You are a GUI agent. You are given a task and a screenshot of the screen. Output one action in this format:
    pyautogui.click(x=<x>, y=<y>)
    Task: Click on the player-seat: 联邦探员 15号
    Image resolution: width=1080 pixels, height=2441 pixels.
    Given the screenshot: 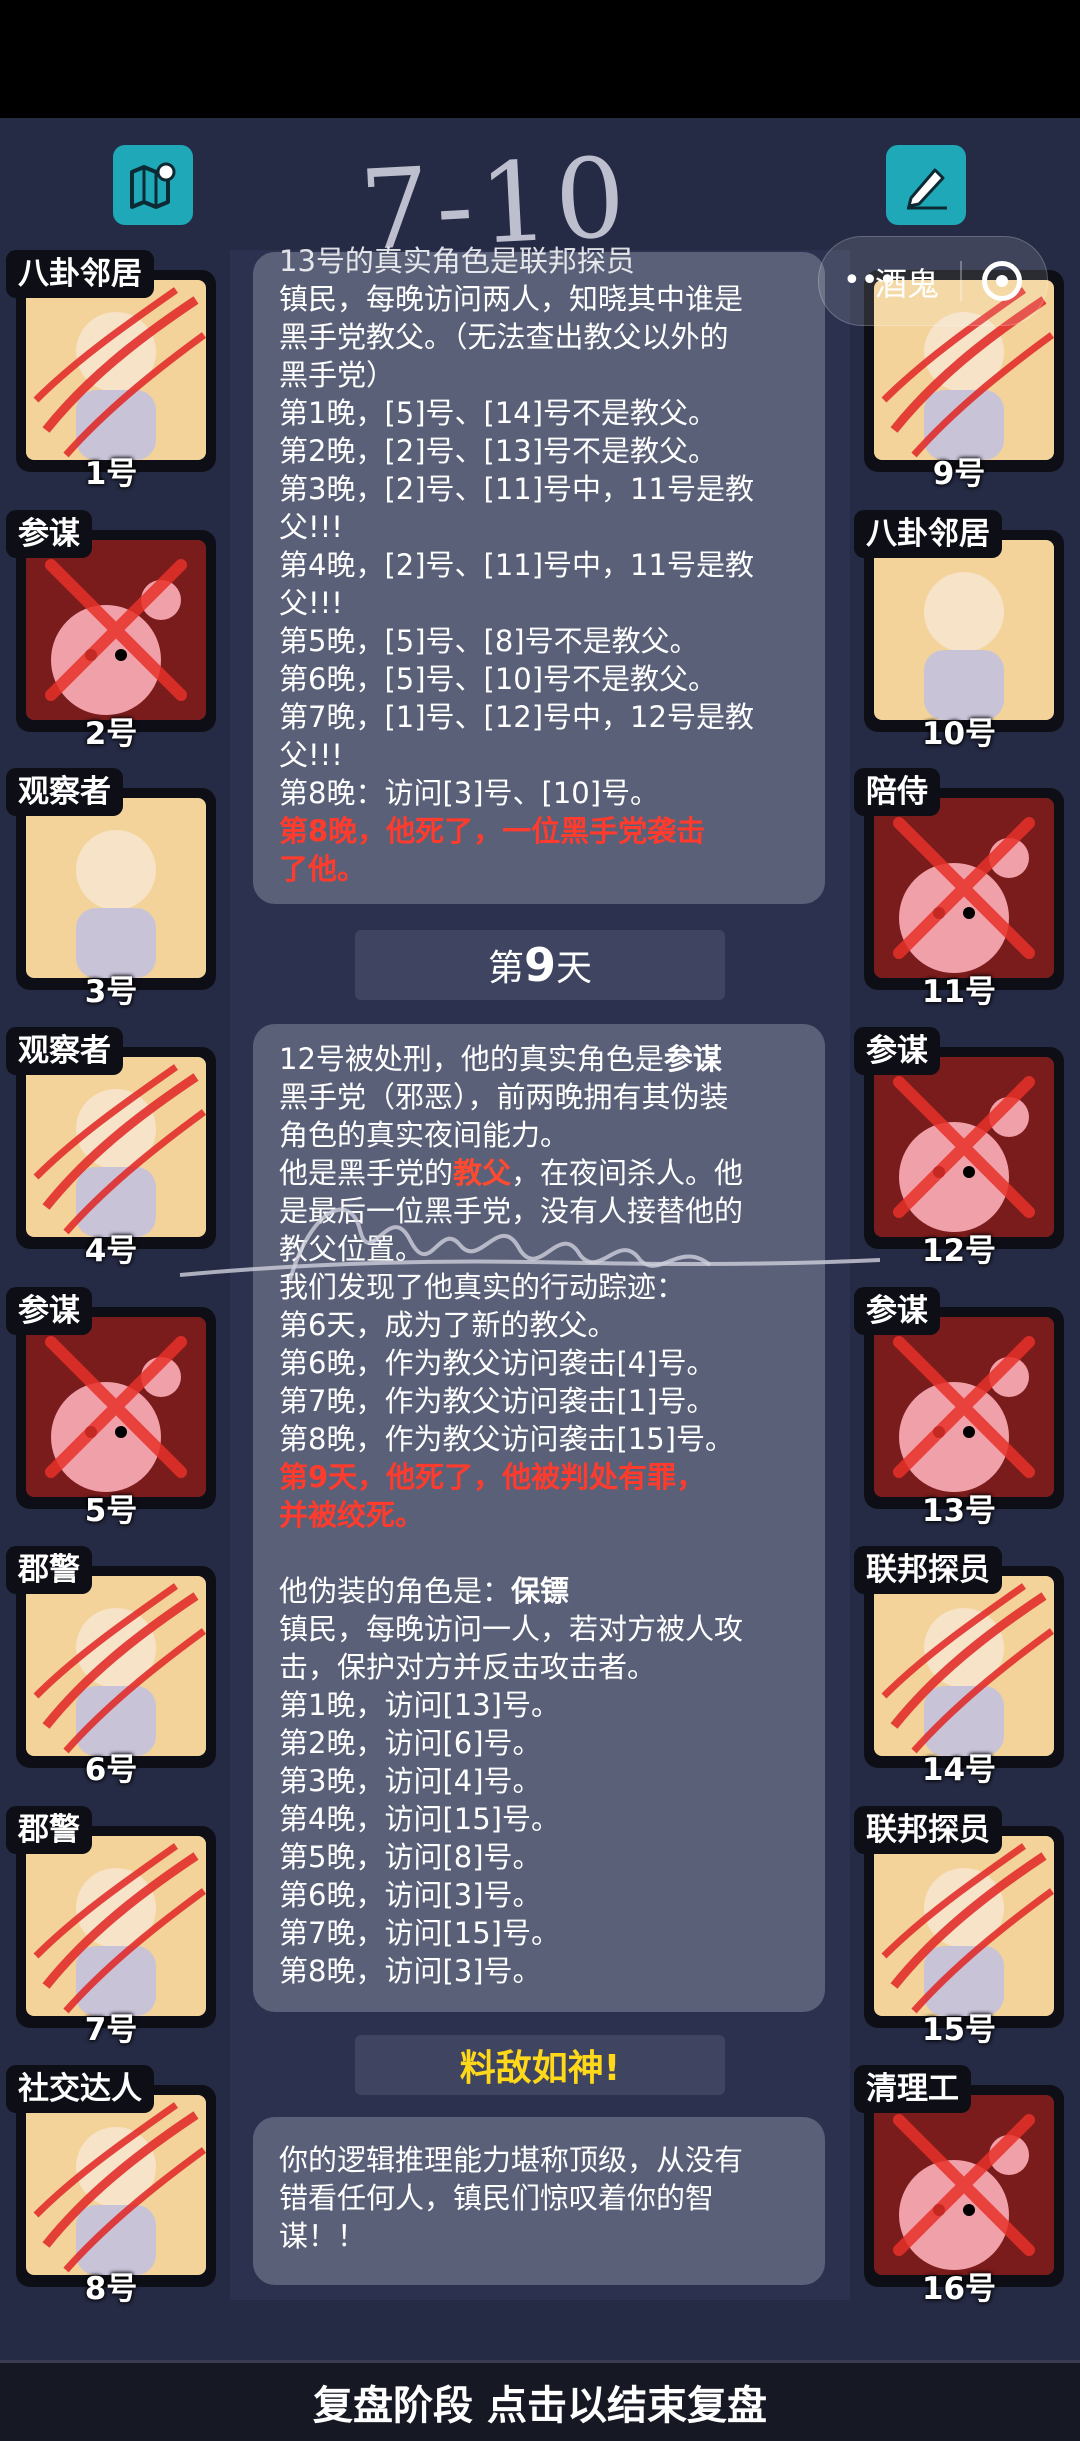 What is the action you would take?
    pyautogui.click(x=959, y=1928)
    